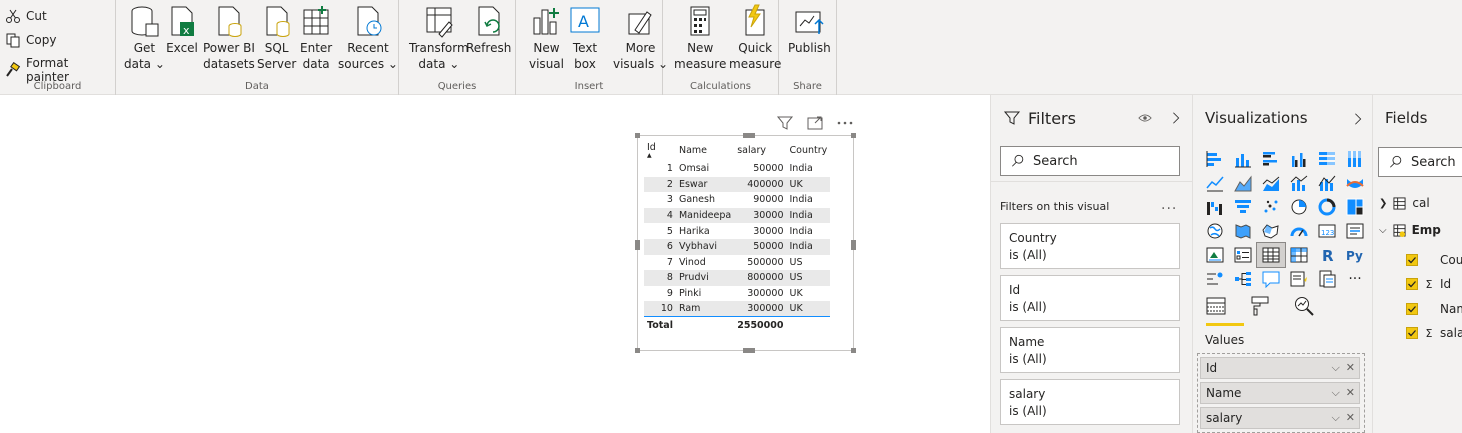 Image resolution: width=1462 pixels, height=433 pixels. Describe the element at coordinates (1428, 284) in the screenshot. I see `field-id: Σ Id` at that location.